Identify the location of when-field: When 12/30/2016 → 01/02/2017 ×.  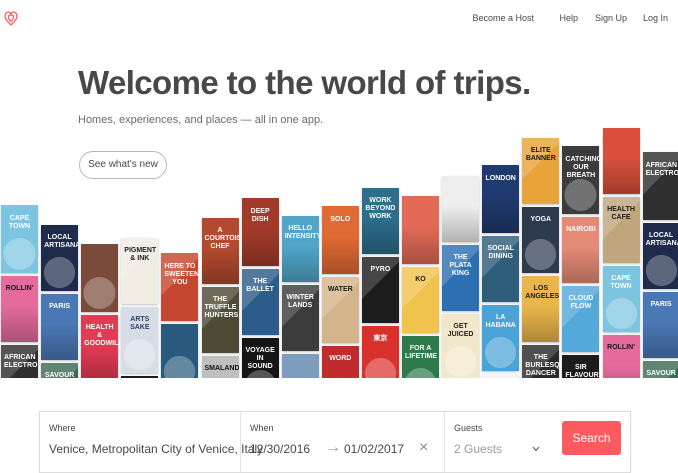
(342, 442).